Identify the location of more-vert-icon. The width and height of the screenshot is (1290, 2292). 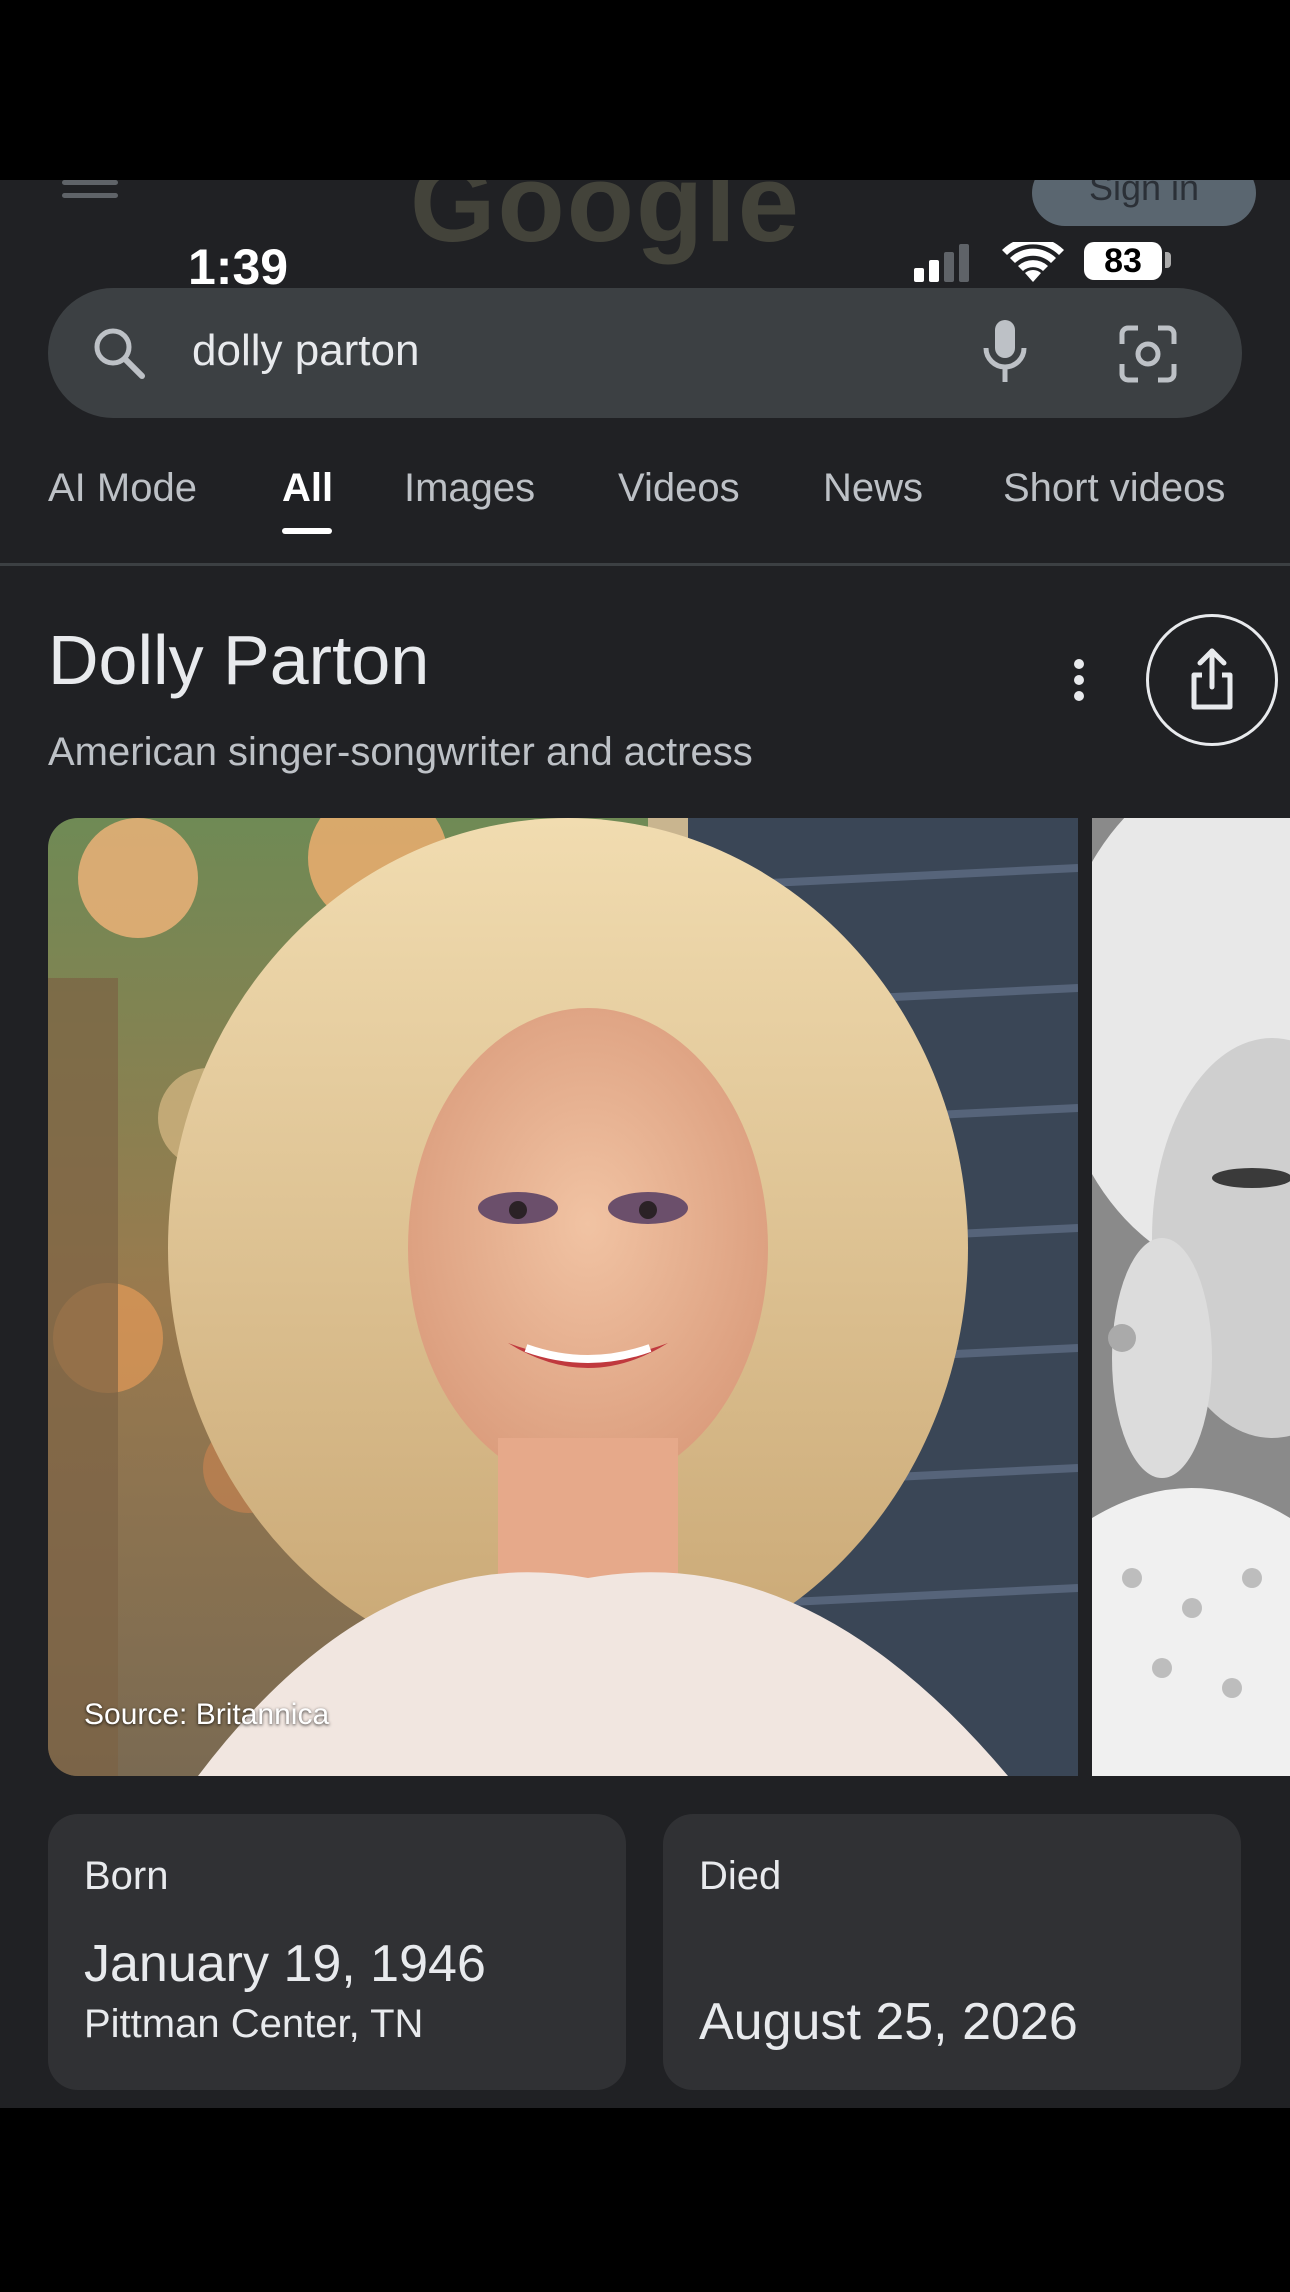
(1079, 680).